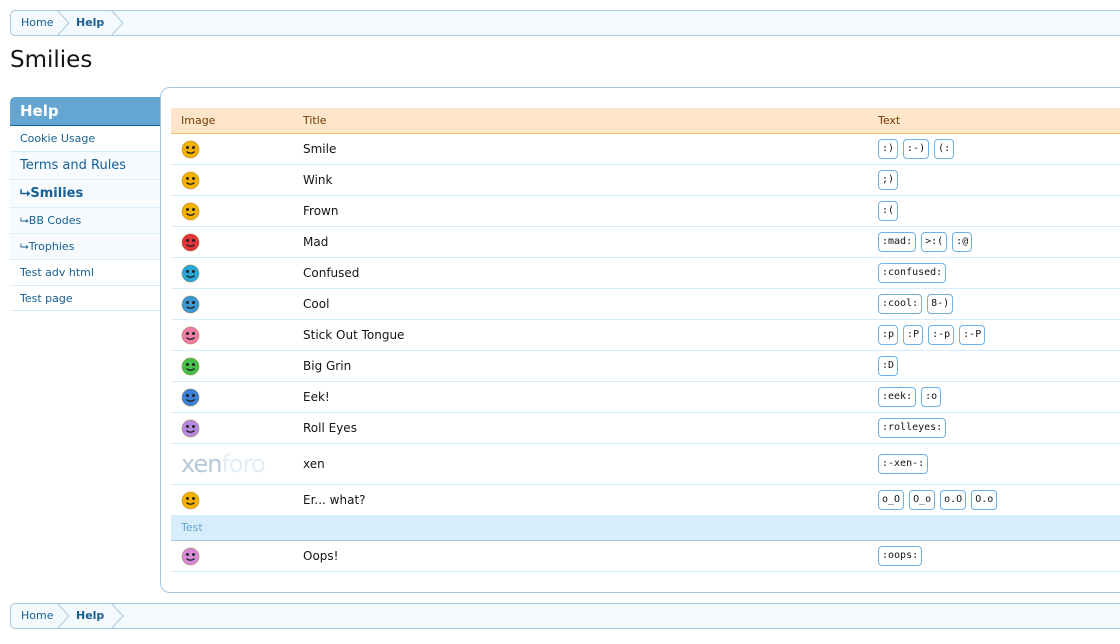 Image resolution: width=1120 pixels, height=644 pixels. What do you see at coordinates (897, 242) in the screenshot?
I see `smilie-code: :mad:` at bounding box center [897, 242].